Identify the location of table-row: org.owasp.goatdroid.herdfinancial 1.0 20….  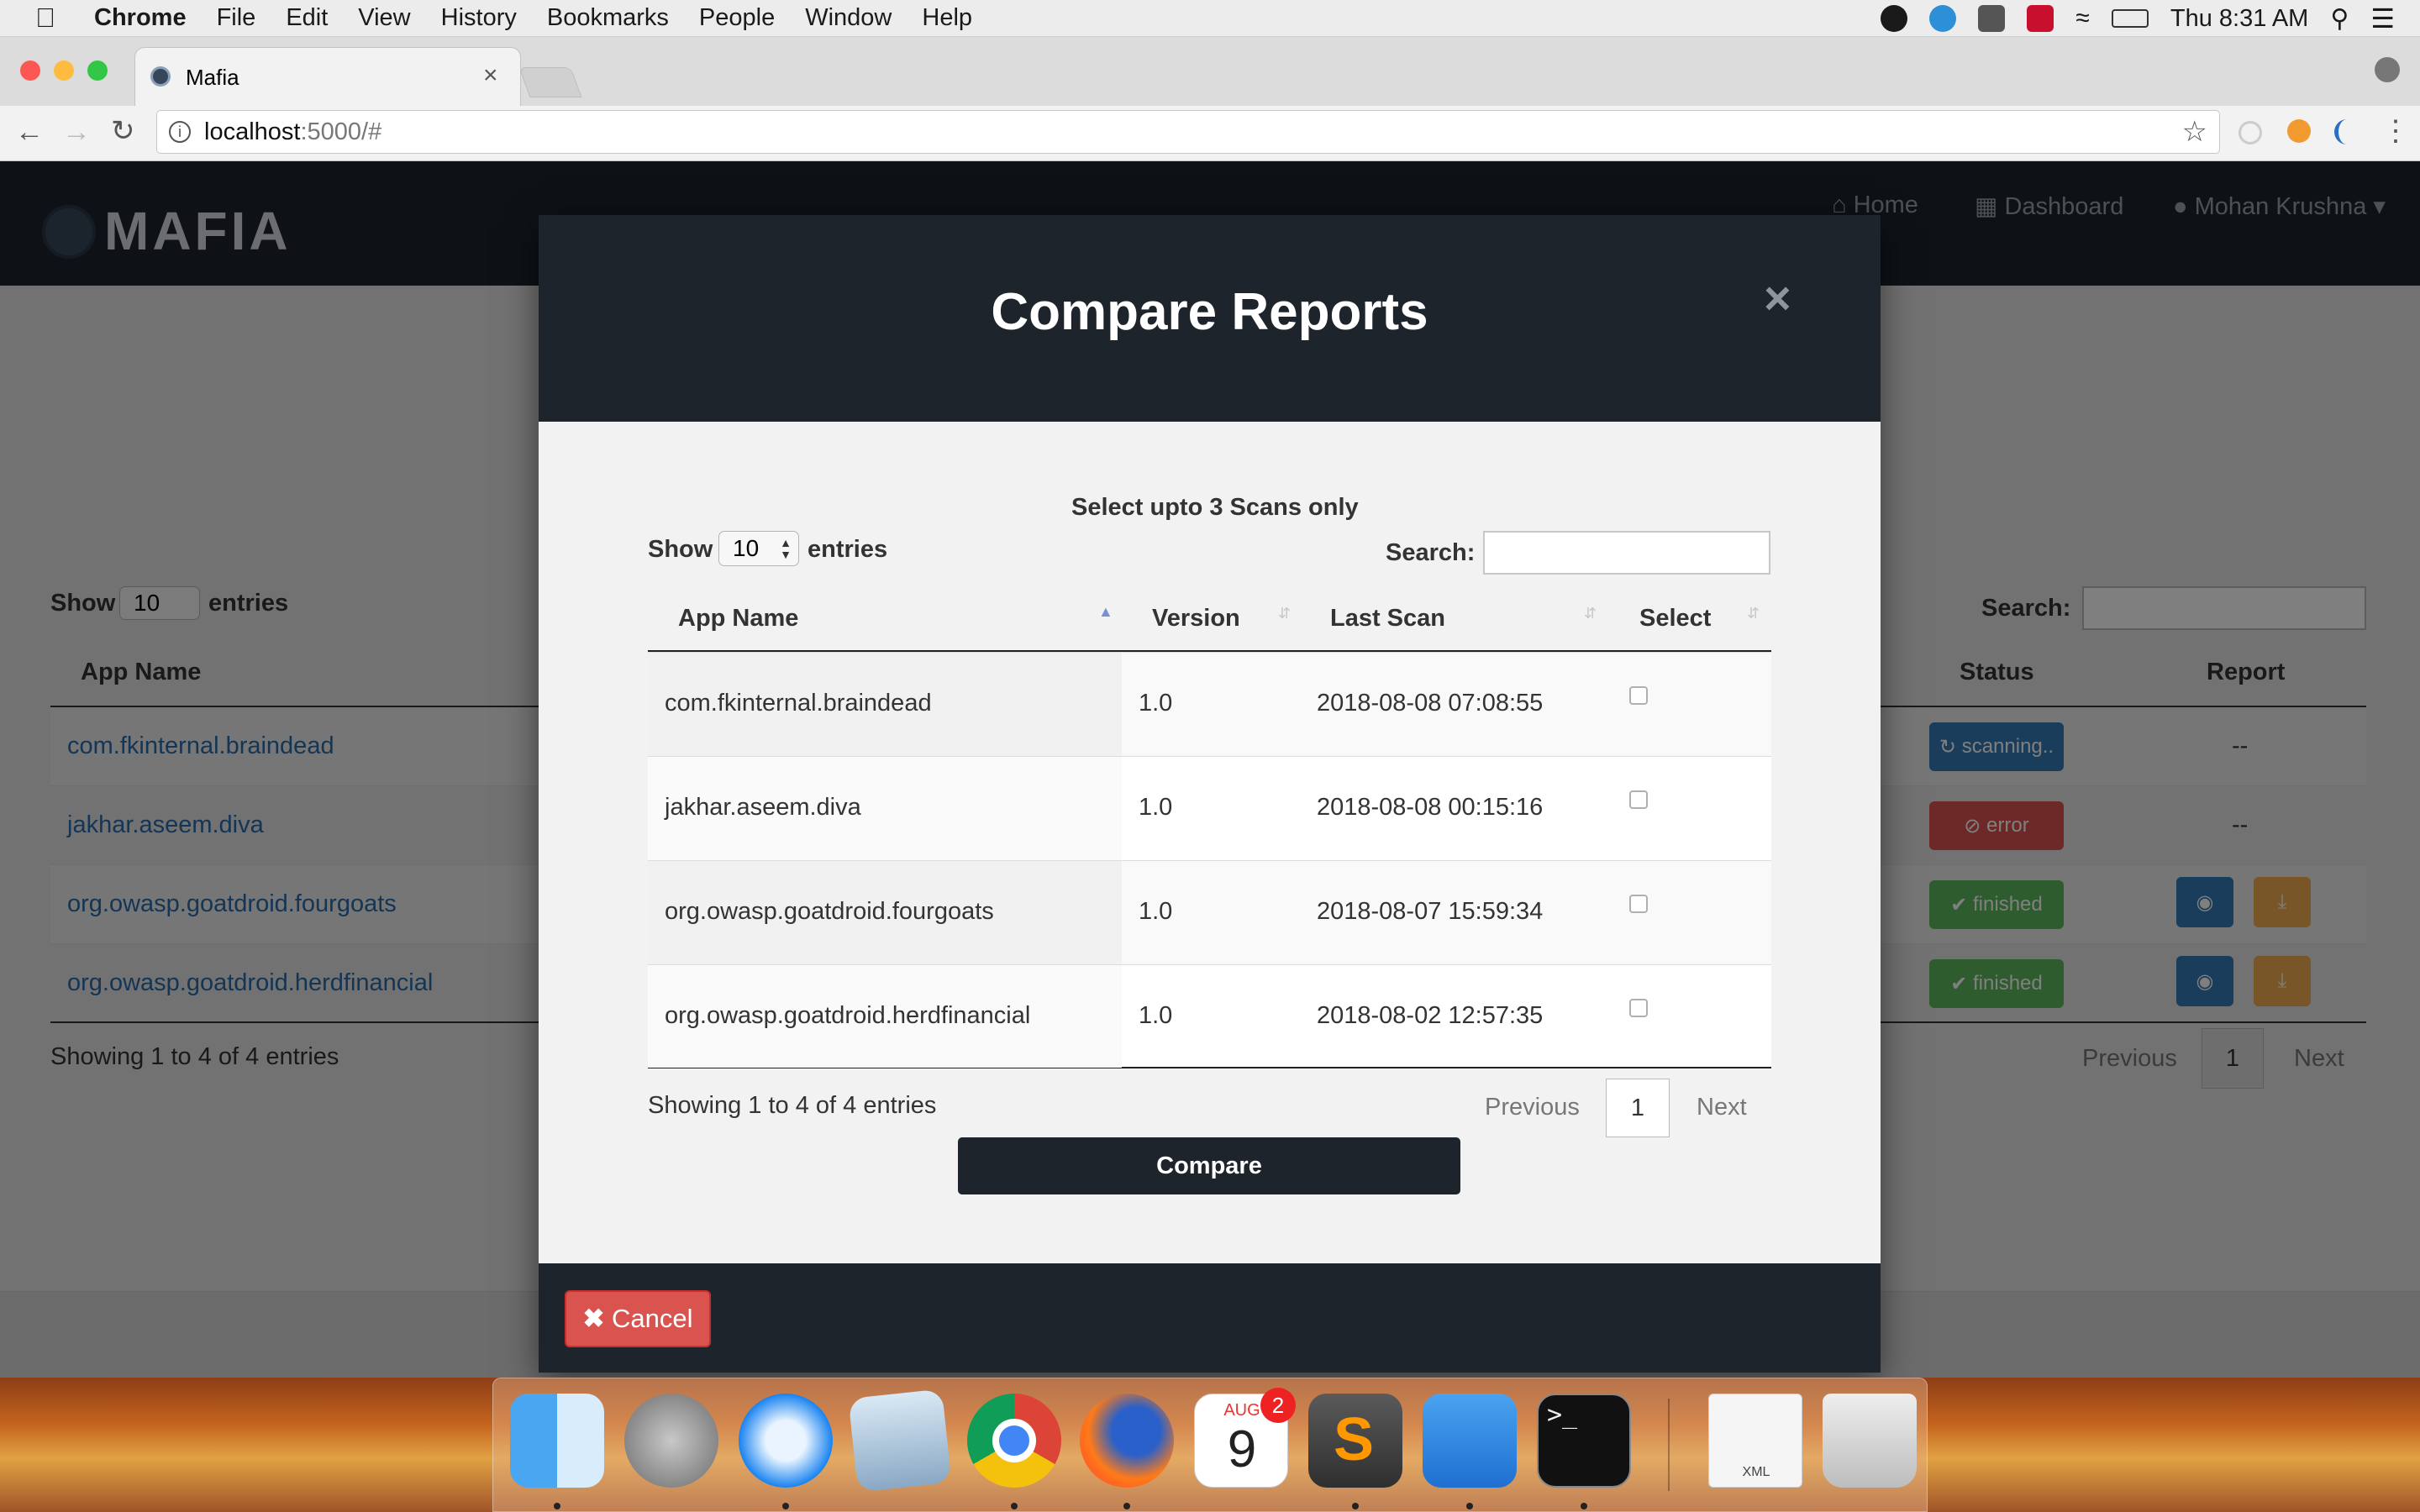
(1209, 1016).